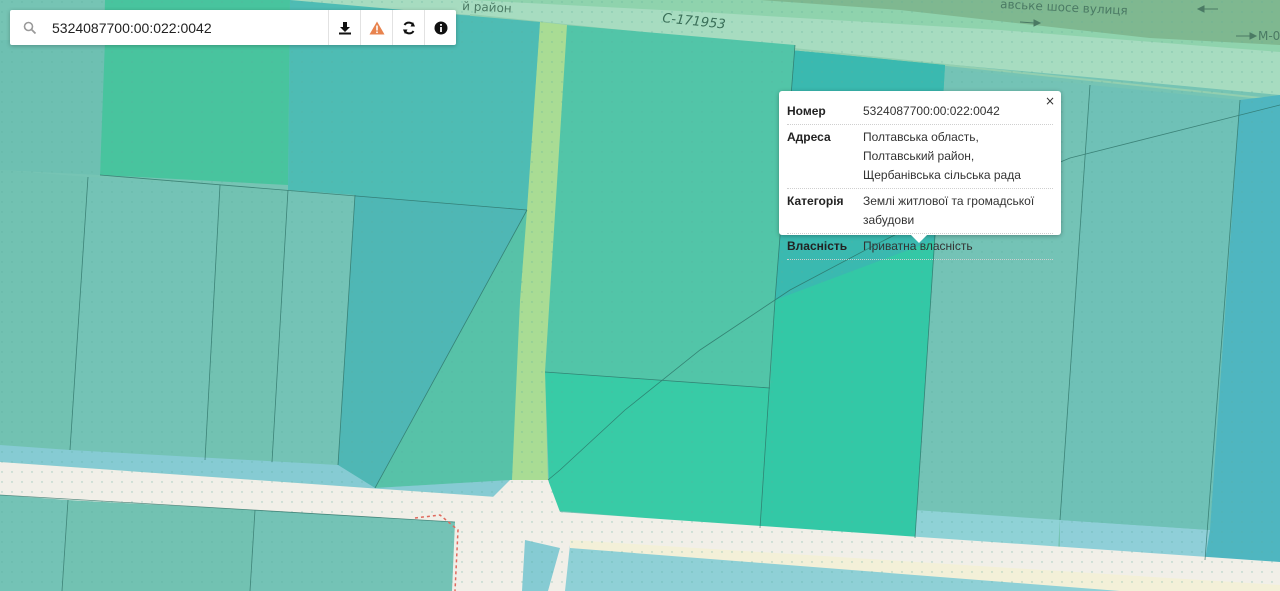  I want to click on search-icon, so click(30, 27).